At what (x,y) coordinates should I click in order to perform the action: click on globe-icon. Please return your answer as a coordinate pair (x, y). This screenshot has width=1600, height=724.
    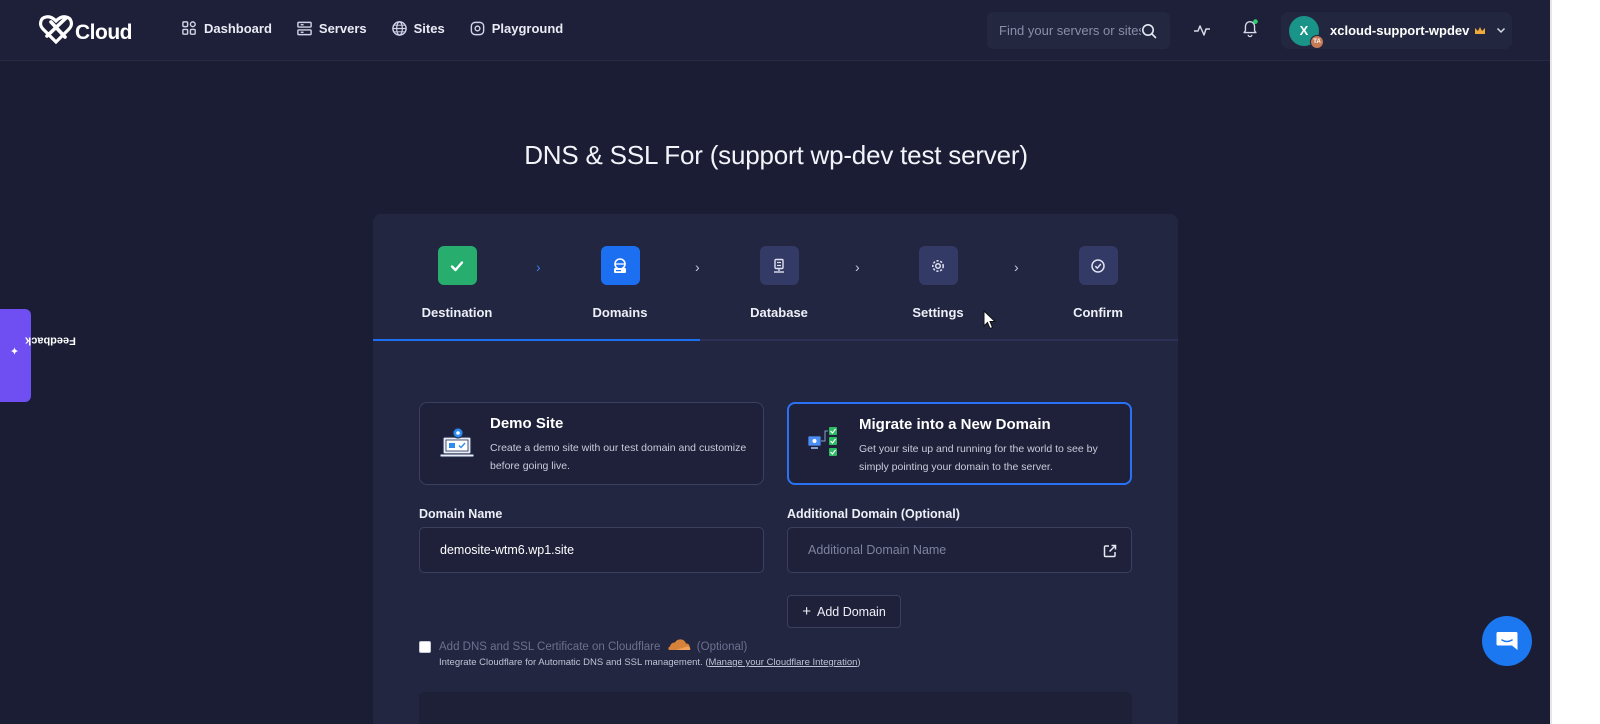
    Looking at the image, I should click on (399, 28).